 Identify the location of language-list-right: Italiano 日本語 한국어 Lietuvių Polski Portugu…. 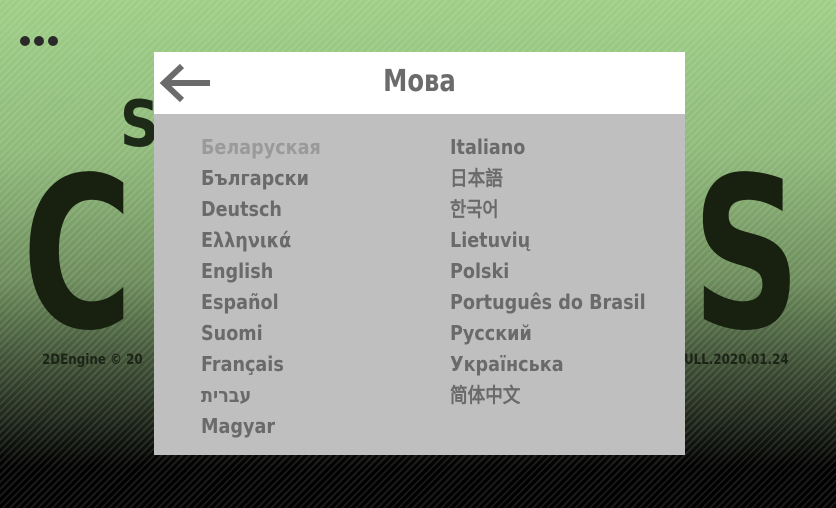
(561, 271).